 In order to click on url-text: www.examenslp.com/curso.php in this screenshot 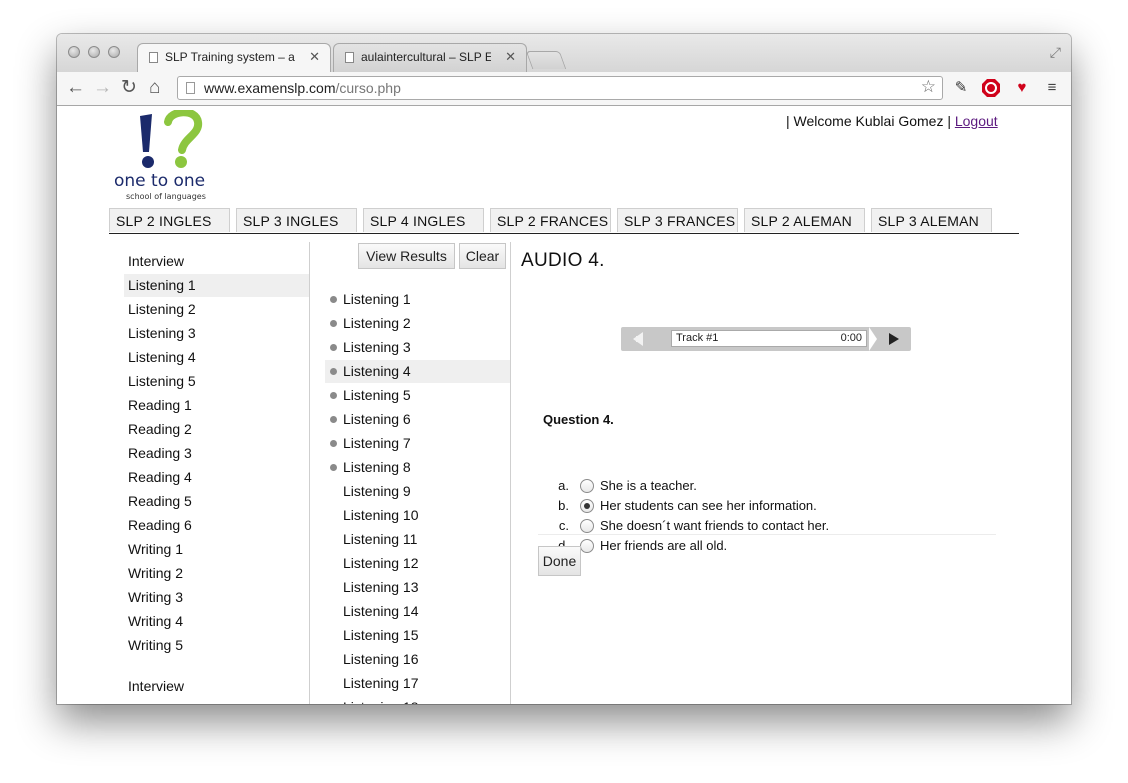, I will do `click(302, 88)`.